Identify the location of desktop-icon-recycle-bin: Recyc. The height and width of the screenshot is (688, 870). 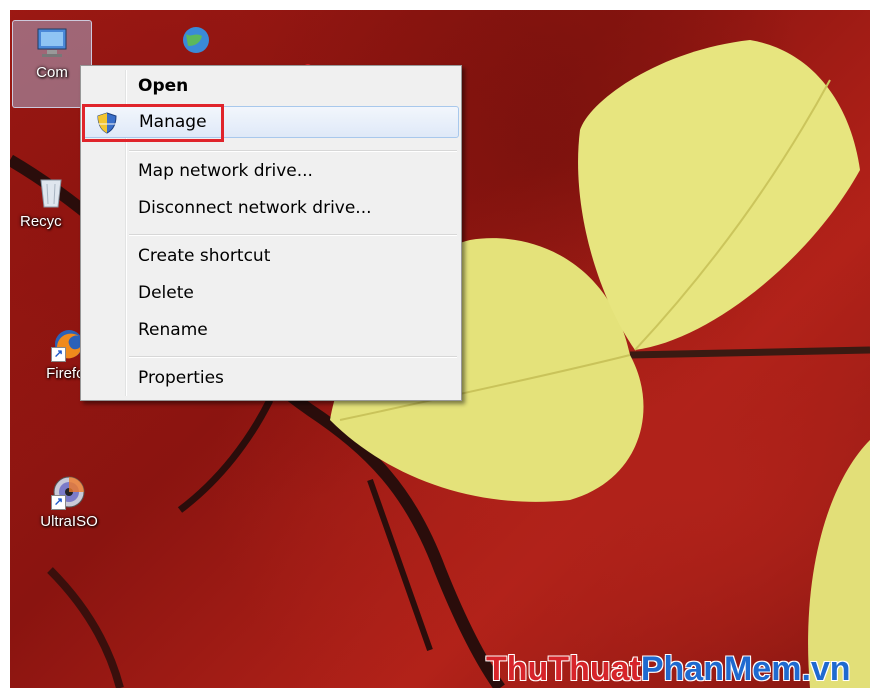
(51, 200).